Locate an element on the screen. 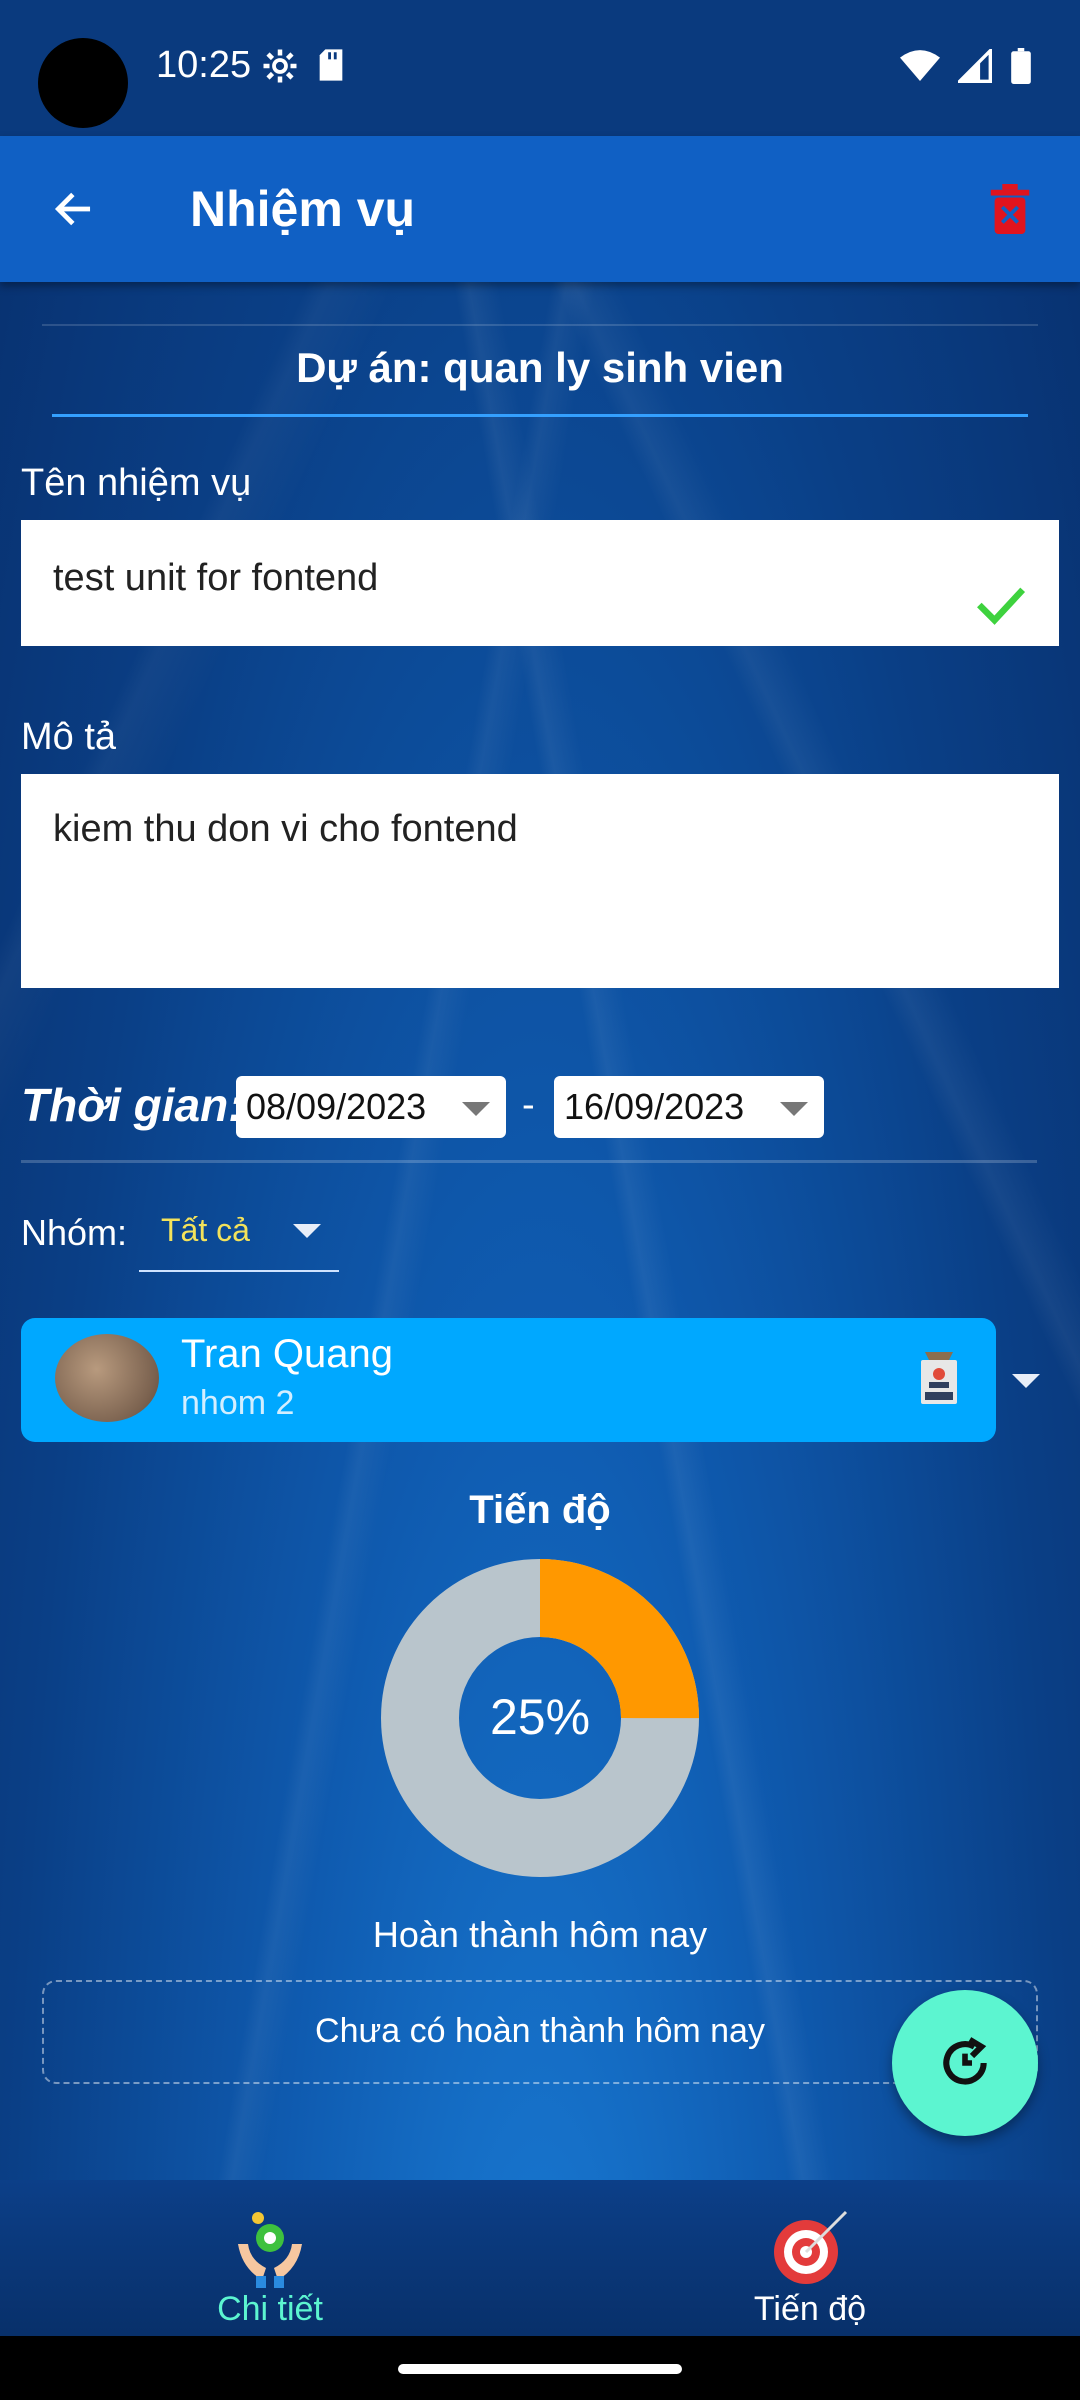 This screenshot has width=1080, height=2400. app-bar: Nhiệm vụ is located at coordinates (540, 209).